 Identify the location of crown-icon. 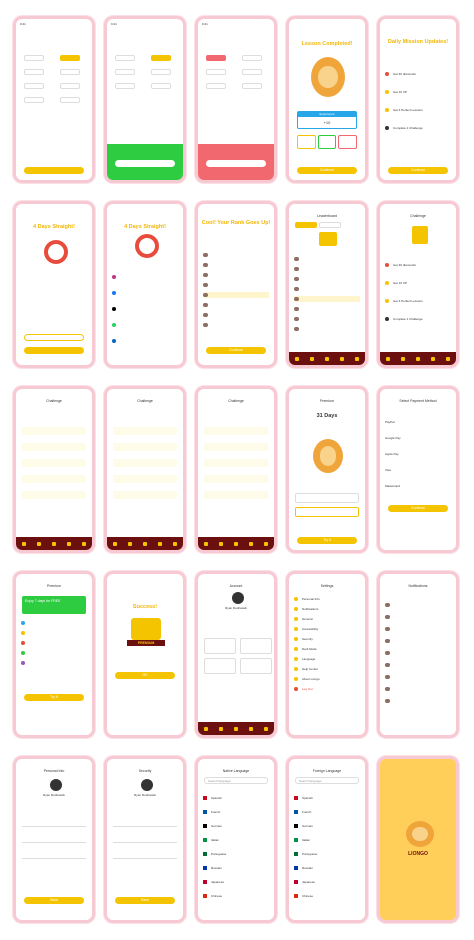
(342, 358).